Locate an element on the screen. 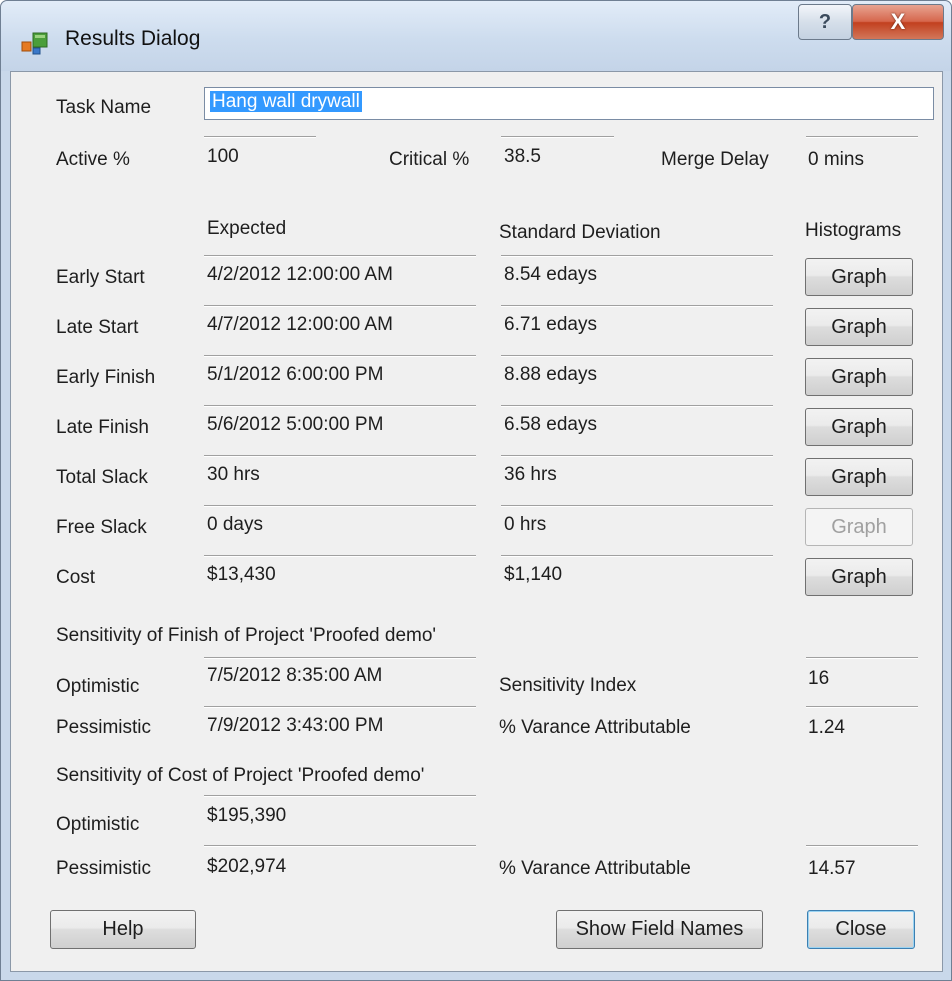  cost-optimistic-label: Optimistic is located at coordinates (98, 824).